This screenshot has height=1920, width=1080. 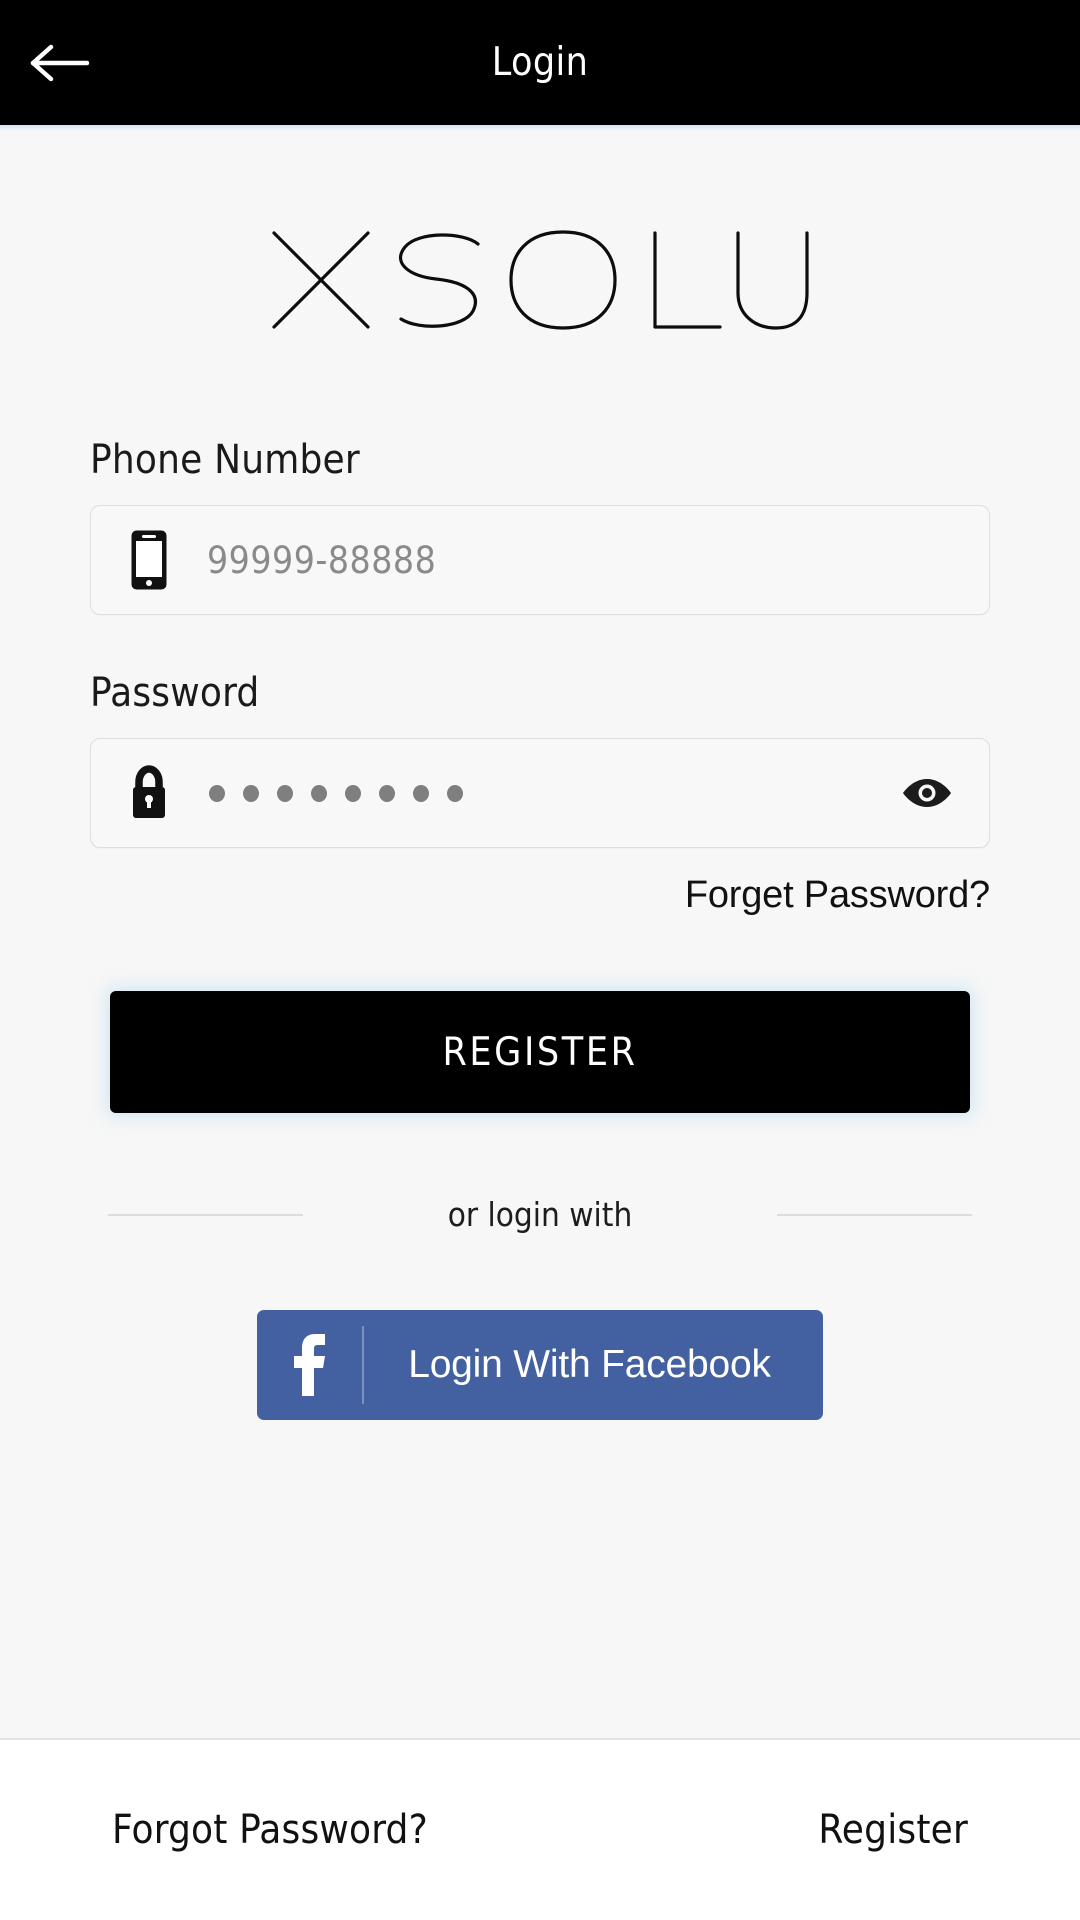 I want to click on password-visibility-toggle, so click(x=927, y=793).